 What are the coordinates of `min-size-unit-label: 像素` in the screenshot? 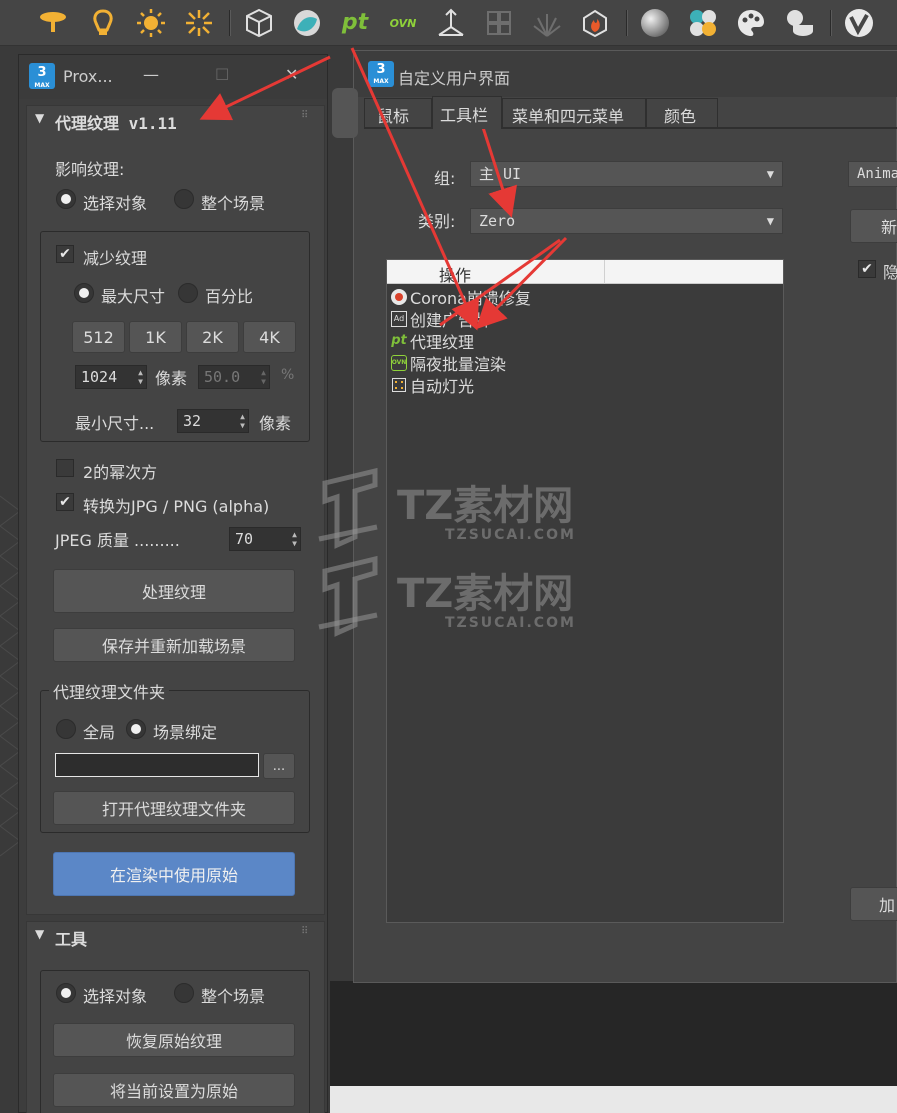 It's located at (275, 423).